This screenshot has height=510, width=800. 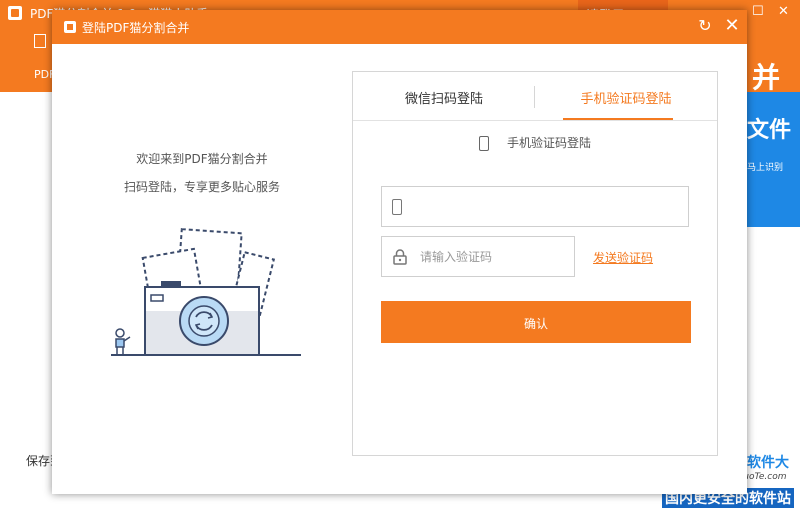 I want to click on welcome-subtitle: 扫码登陆，专享更多贴心服务, so click(x=201, y=187).